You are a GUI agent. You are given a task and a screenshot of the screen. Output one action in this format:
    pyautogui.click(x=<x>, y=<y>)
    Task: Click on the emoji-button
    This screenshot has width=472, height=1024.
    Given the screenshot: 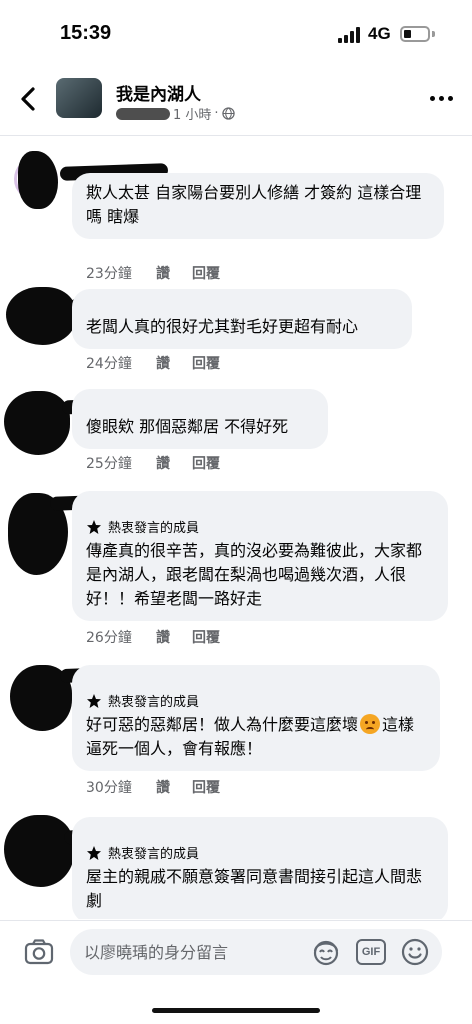 What is the action you would take?
    pyautogui.click(x=415, y=952)
    